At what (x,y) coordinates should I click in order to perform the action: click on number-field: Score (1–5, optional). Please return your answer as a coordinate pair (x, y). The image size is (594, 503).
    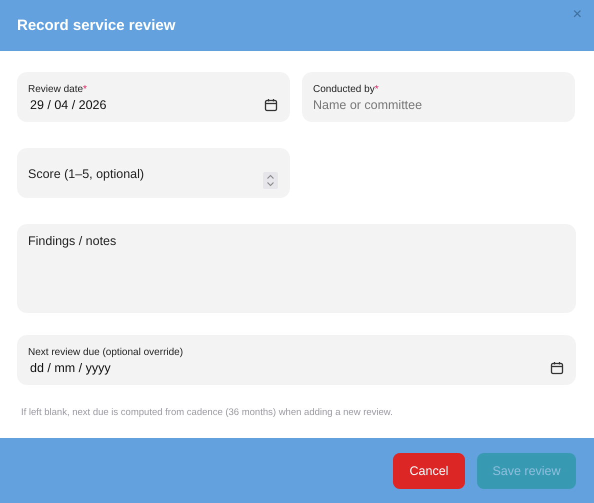
    Looking at the image, I should click on (153, 173).